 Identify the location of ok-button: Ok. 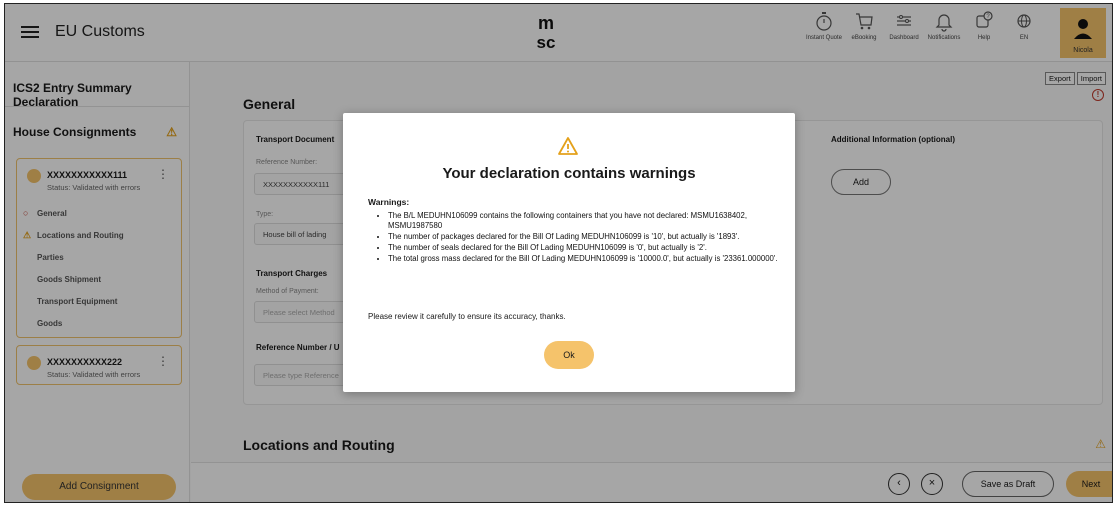
(569, 355).